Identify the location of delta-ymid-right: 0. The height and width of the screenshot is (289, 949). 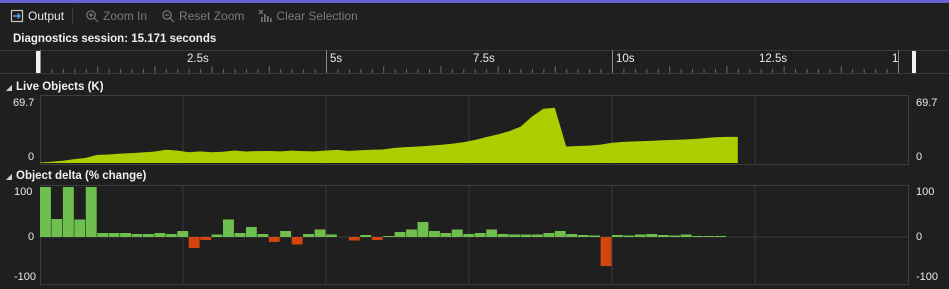
(919, 237).